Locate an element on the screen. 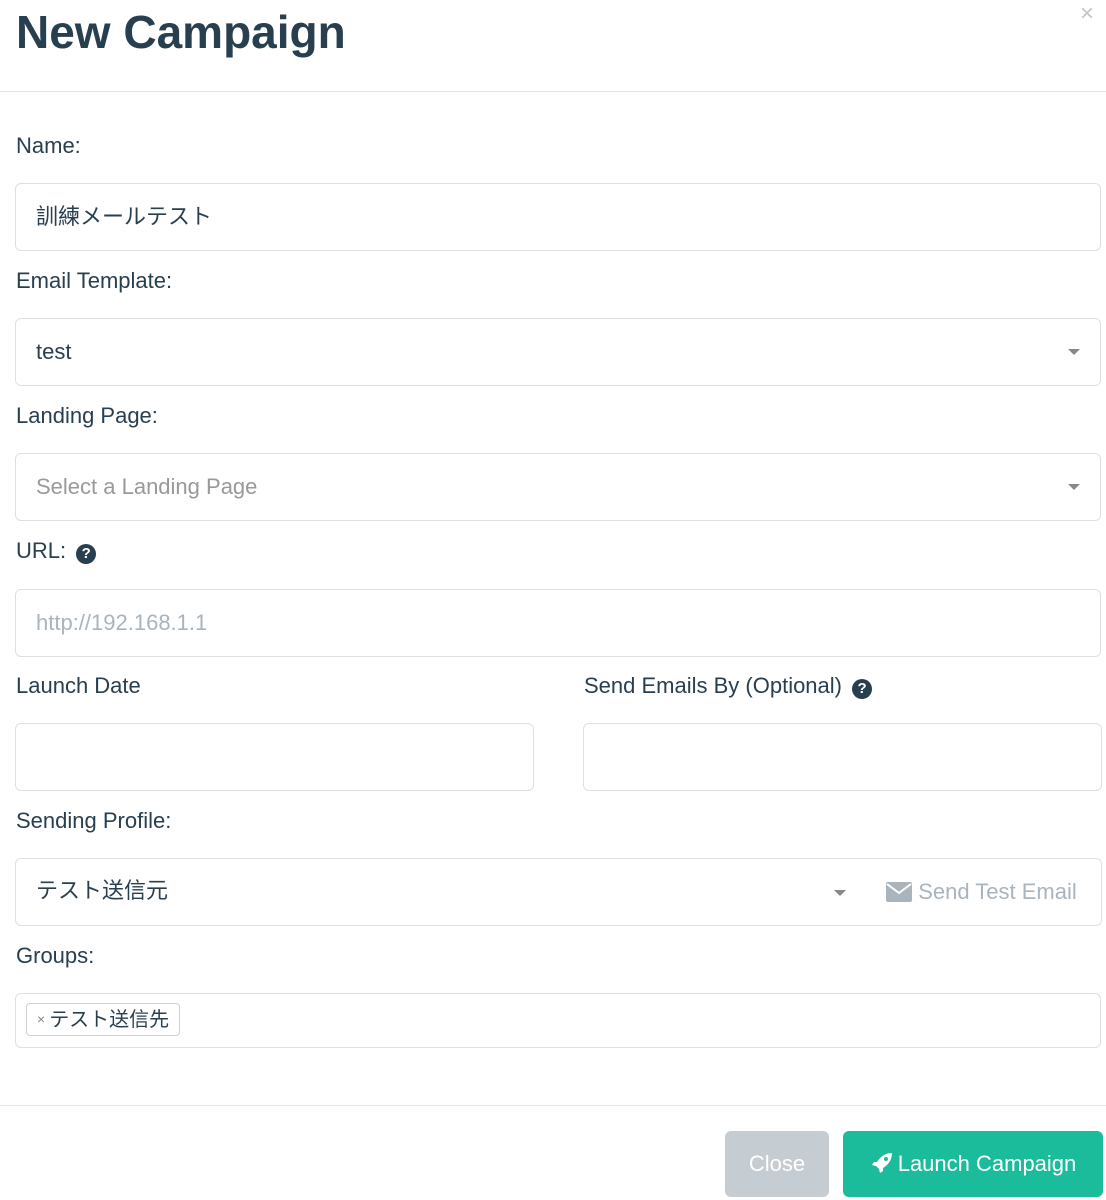 Image resolution: width=1106 pixels, height=1200 pixels. name-label: Name: is located at coordinates (48, 145).